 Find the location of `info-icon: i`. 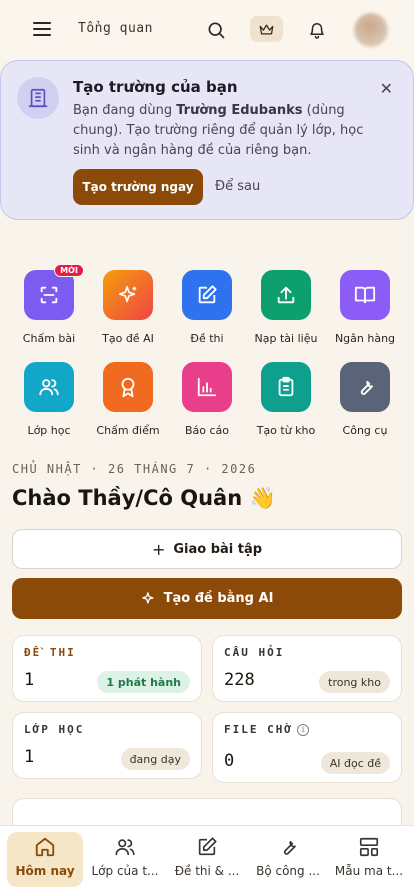

info-icon: i is located at coordinates (302, 729).